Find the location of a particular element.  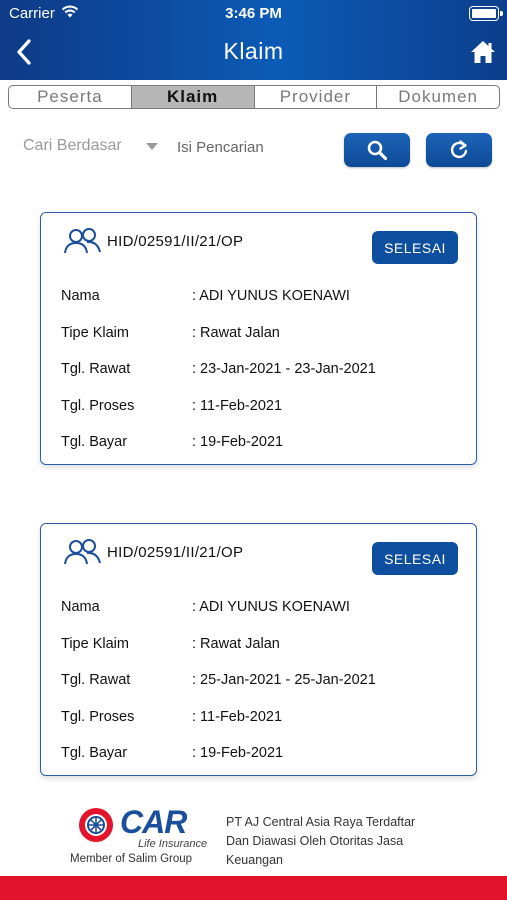

field-value: : 25-Jan-2021 - 25-Jan-2021 is located at coordinates (284, 680).